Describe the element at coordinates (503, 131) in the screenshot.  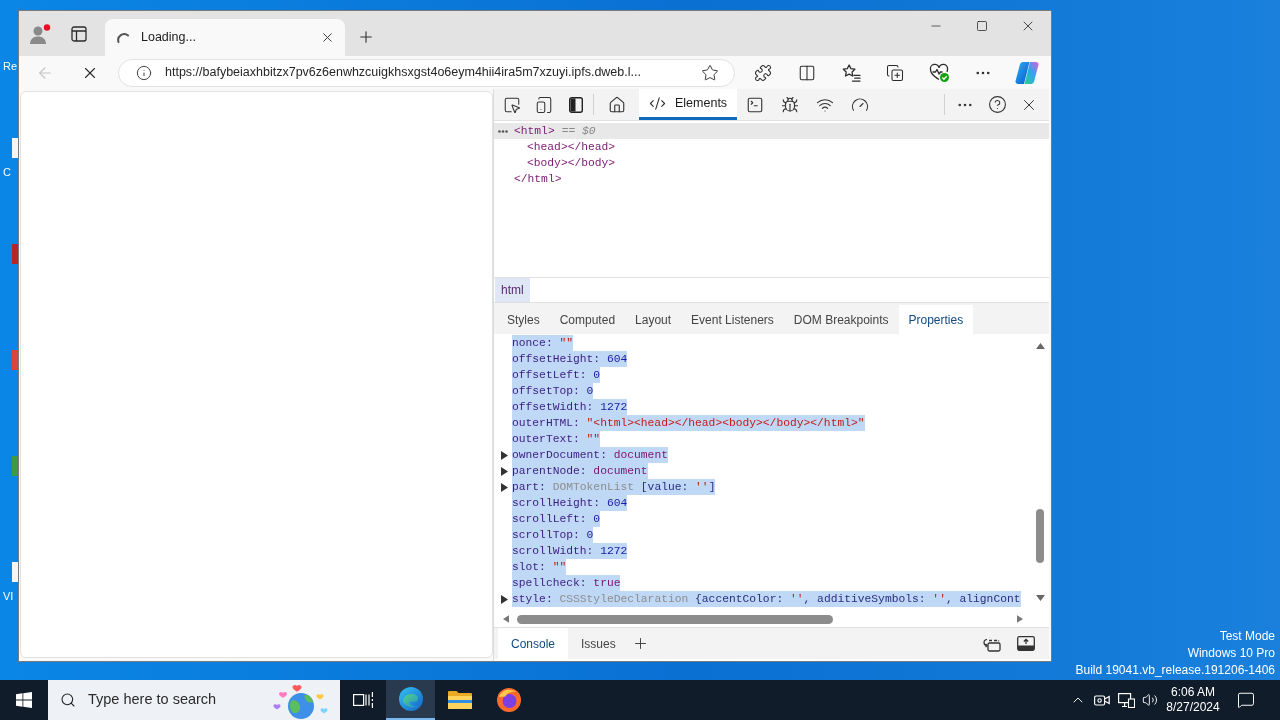
I see `more-dots-icon` at that location.